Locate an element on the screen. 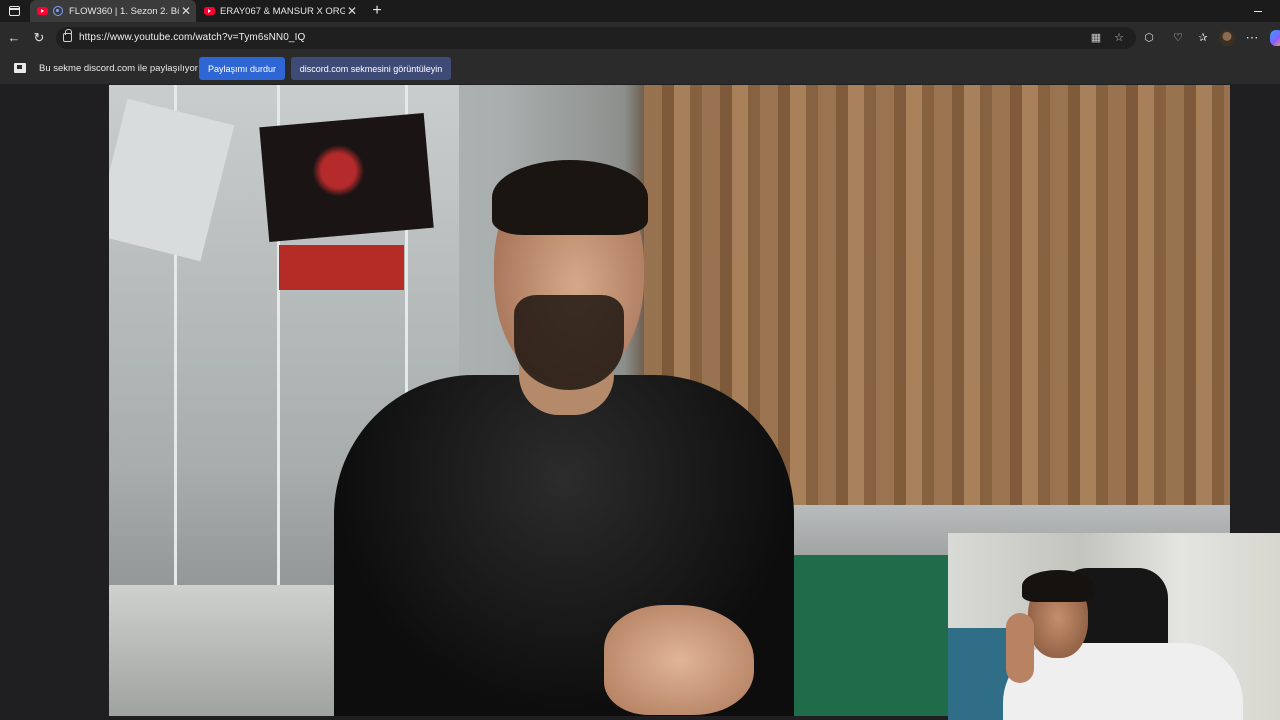 The image size is (1280, 720). view-discord-tab-button: discord.com sekmesini görüntüleyin is located at coordinates (371, 68).